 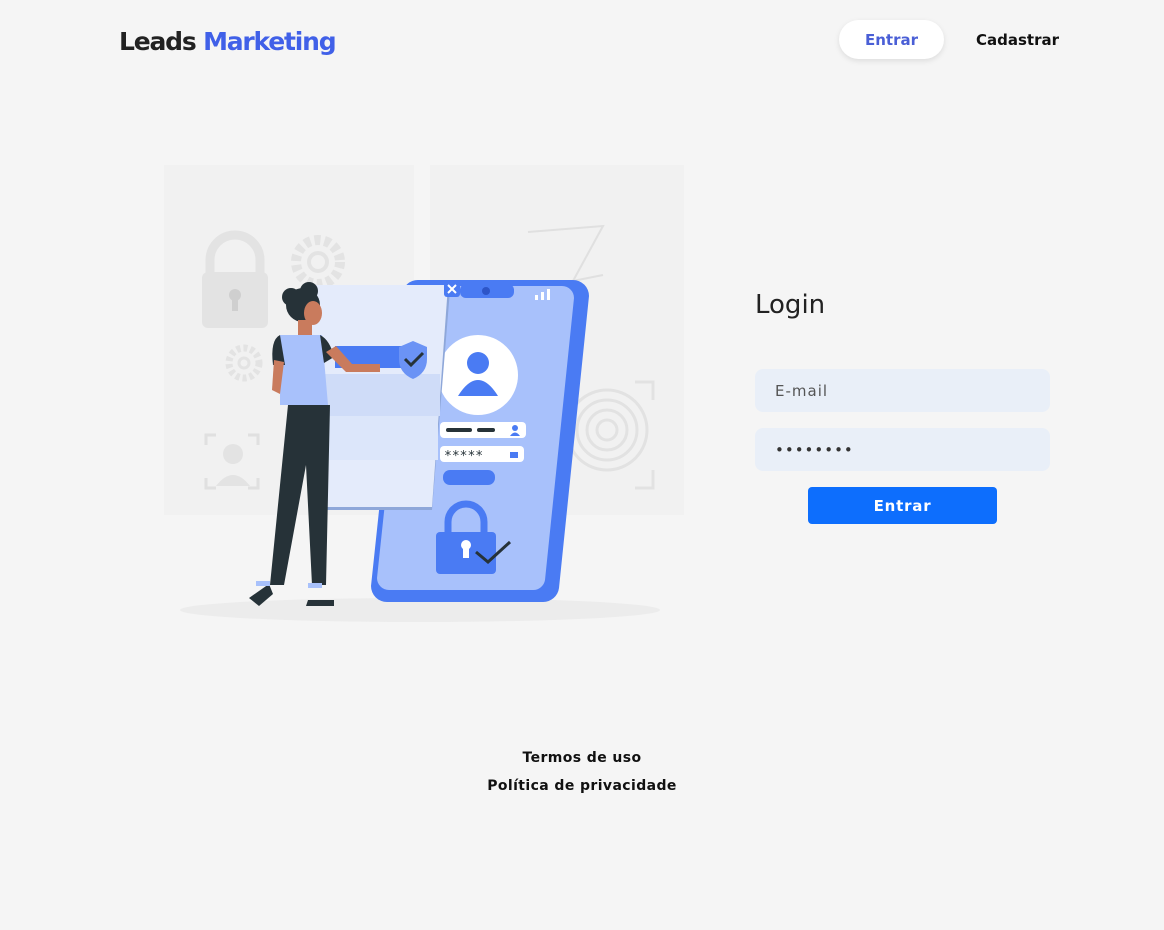 What do you see at coordinates (158, 41) in the screenshot?
I see `logo-primary-text: Leads` at bounding box center [158, 41].